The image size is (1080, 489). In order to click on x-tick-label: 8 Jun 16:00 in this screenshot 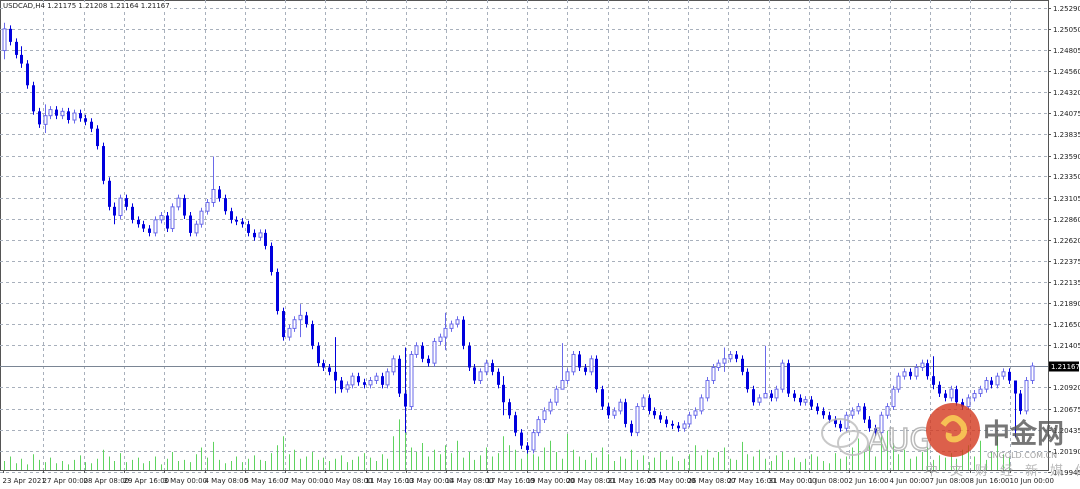, I will do `click(990, 481)`.